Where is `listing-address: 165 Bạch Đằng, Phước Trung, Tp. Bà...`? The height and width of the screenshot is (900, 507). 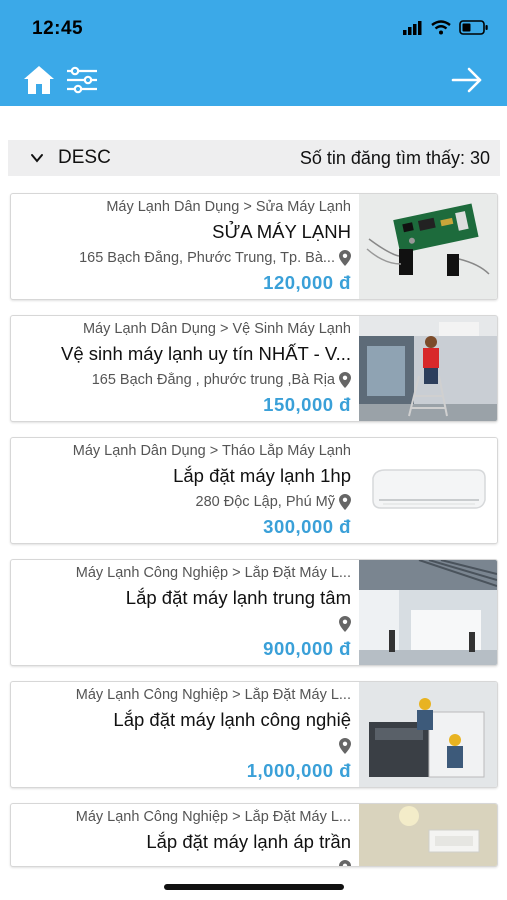 listing-address: 165 Bạch Đằng, Phước Trung, Tp. Bà... is located at coordinates (207, 258).